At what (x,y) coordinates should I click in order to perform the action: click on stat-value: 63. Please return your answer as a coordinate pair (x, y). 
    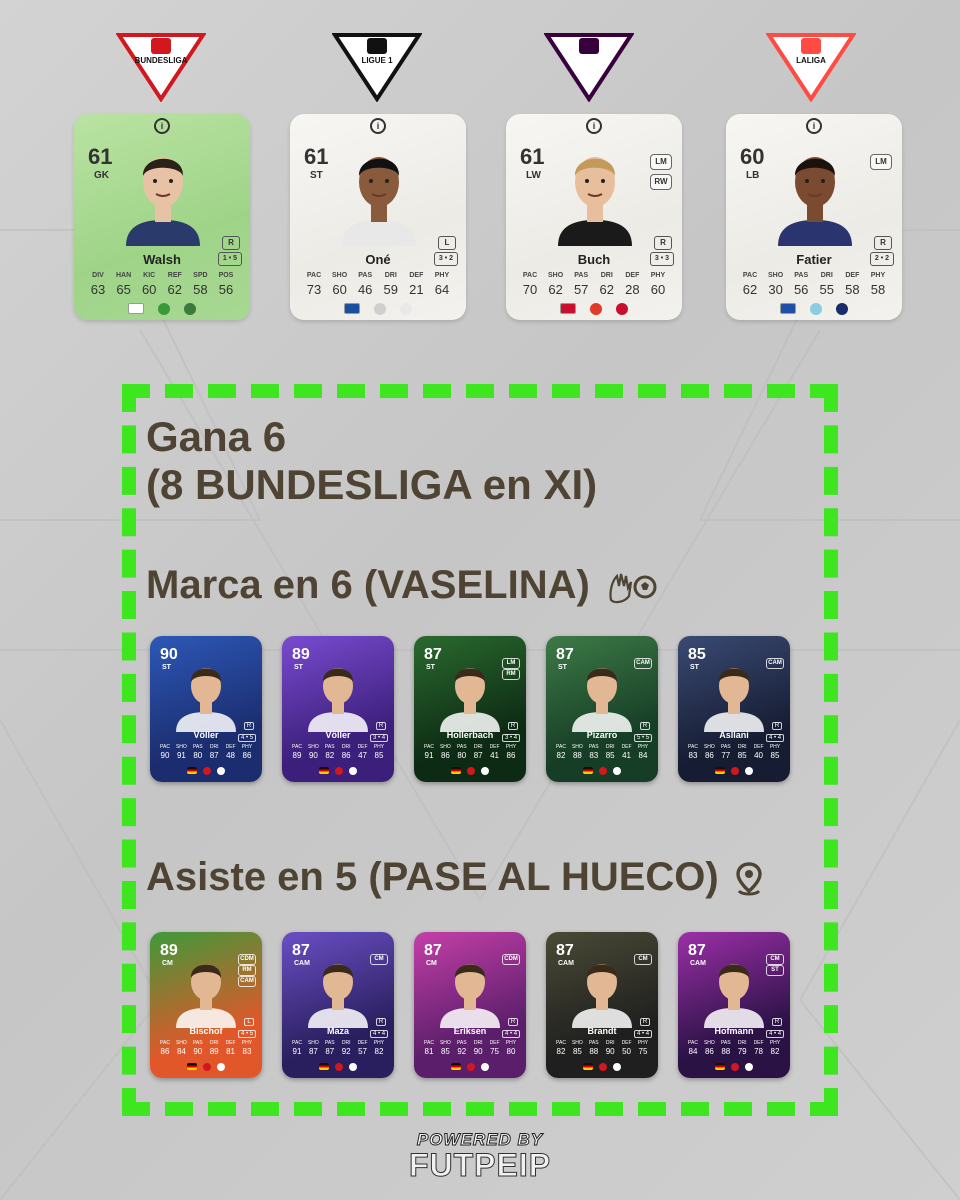
    Looking at the image, I should click on (98, 289).